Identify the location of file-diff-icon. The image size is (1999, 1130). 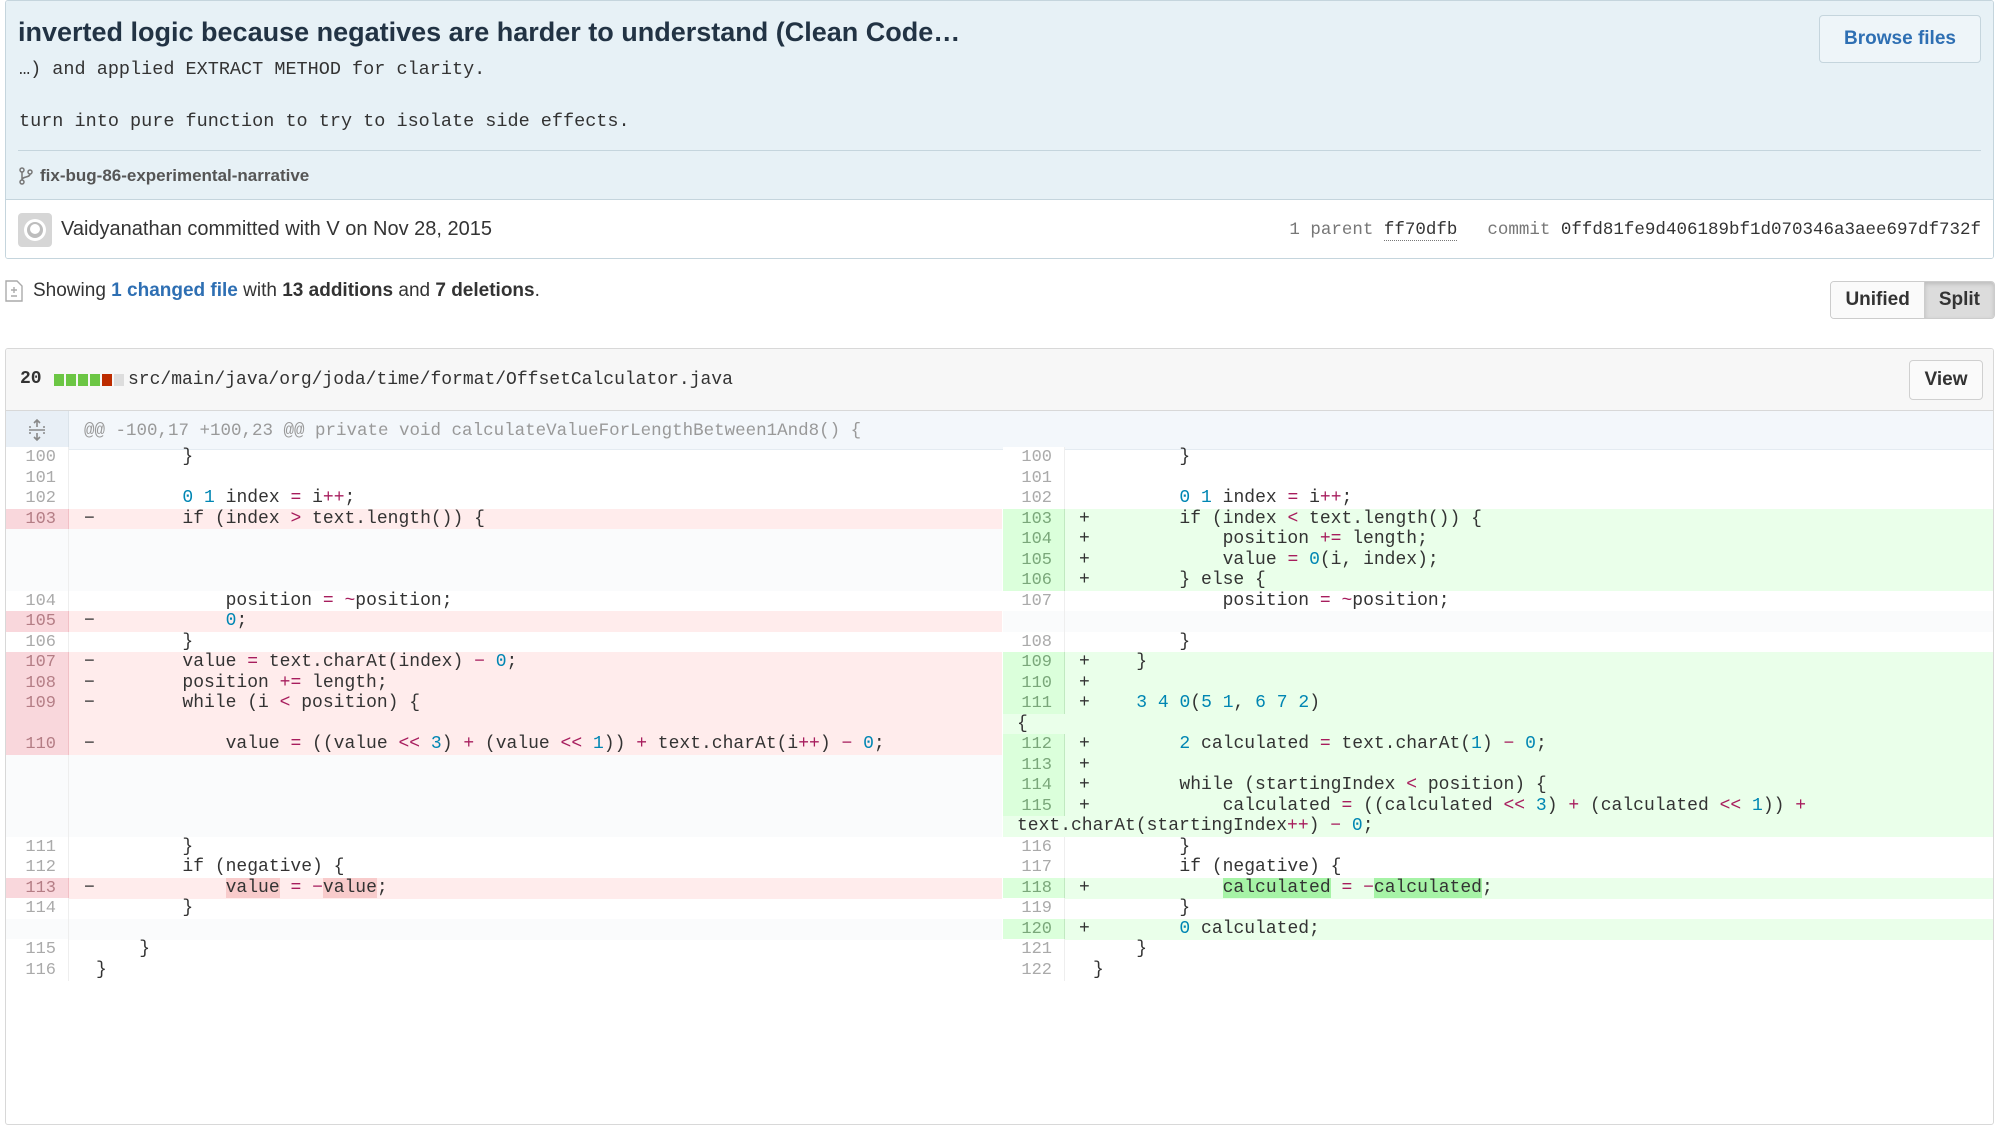
(14, 291).